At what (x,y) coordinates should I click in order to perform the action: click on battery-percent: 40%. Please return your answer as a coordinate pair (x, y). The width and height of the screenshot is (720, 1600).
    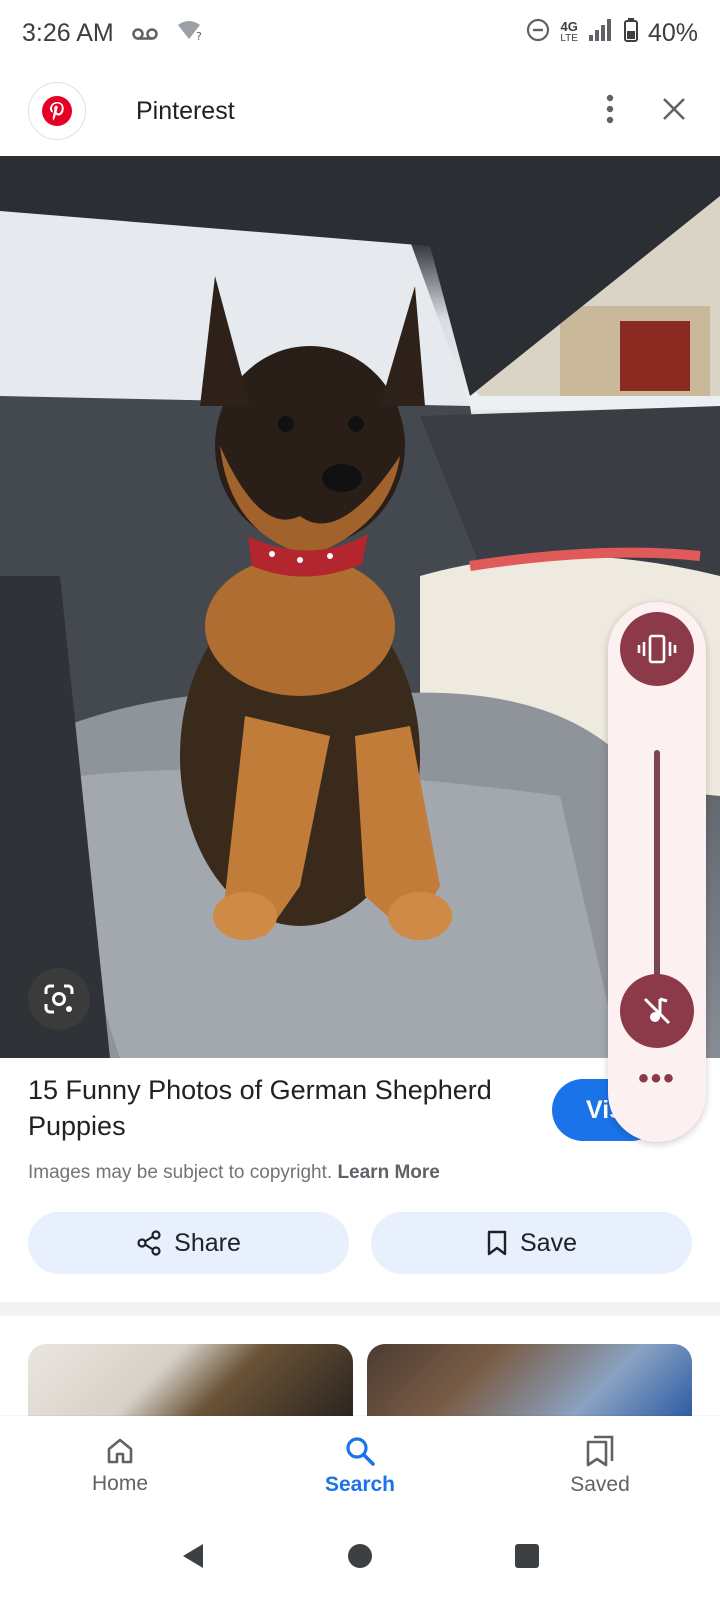
    Looking at the image, I should click on (672, 32).